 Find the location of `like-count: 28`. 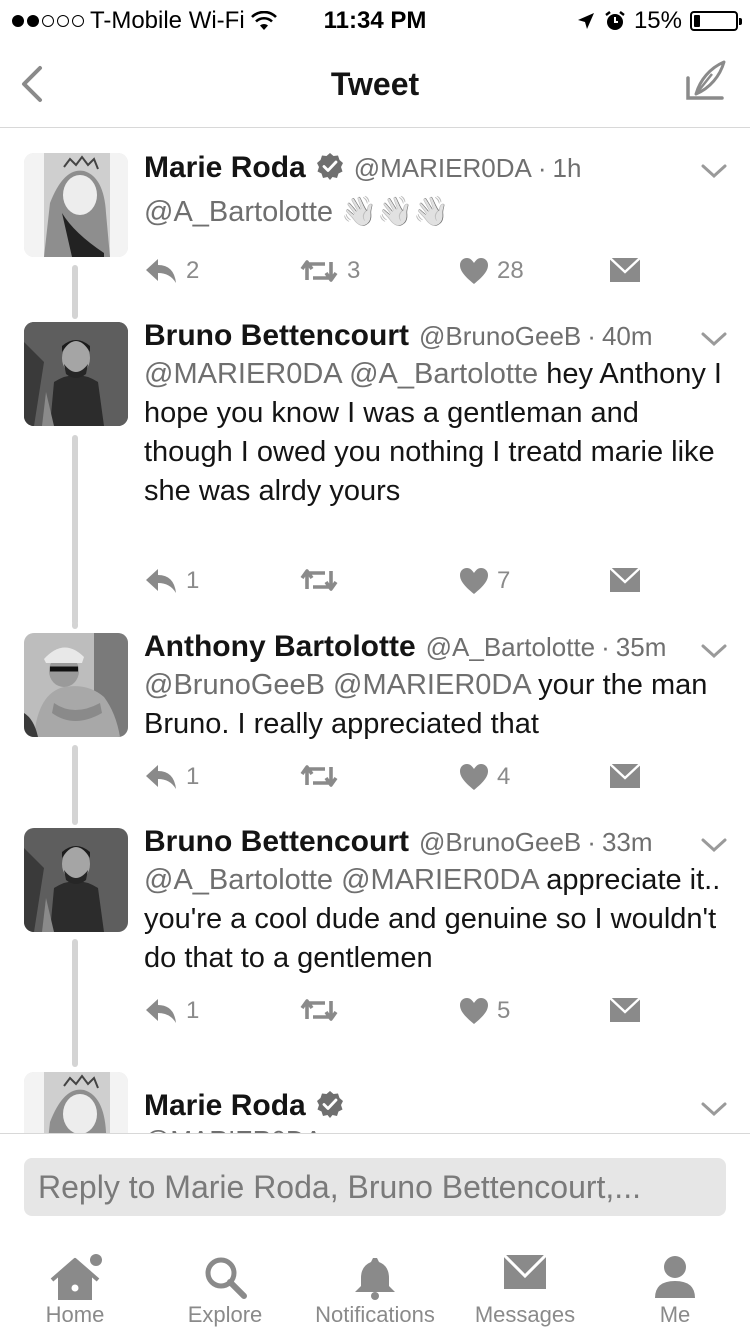

like-count: 28 is located at coordinates (510, 270).